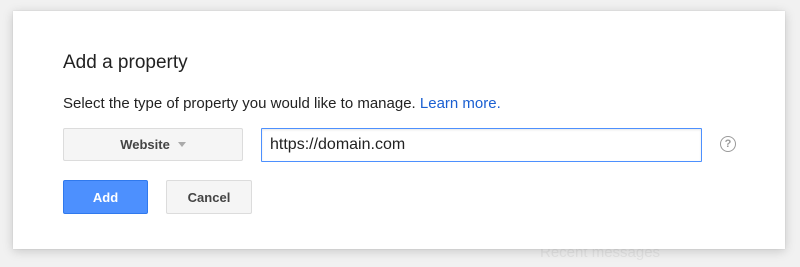 The image size is (800, 267). I want to click on dialog-title: Add a property, so click(125, 62).